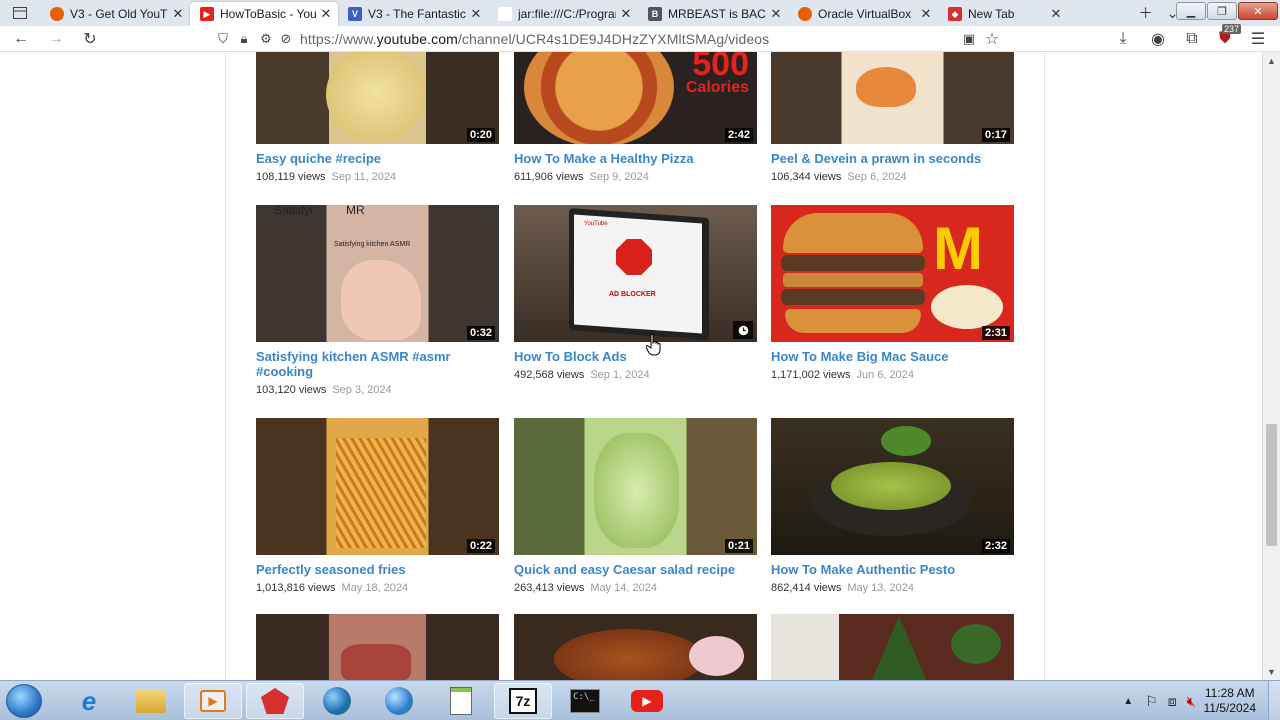 The height and width of the screenshot is (720, 1280). Describe the element at coordinates (377, 486) in the screenshot. I see `video-thumbnail: 0:22` at that location.